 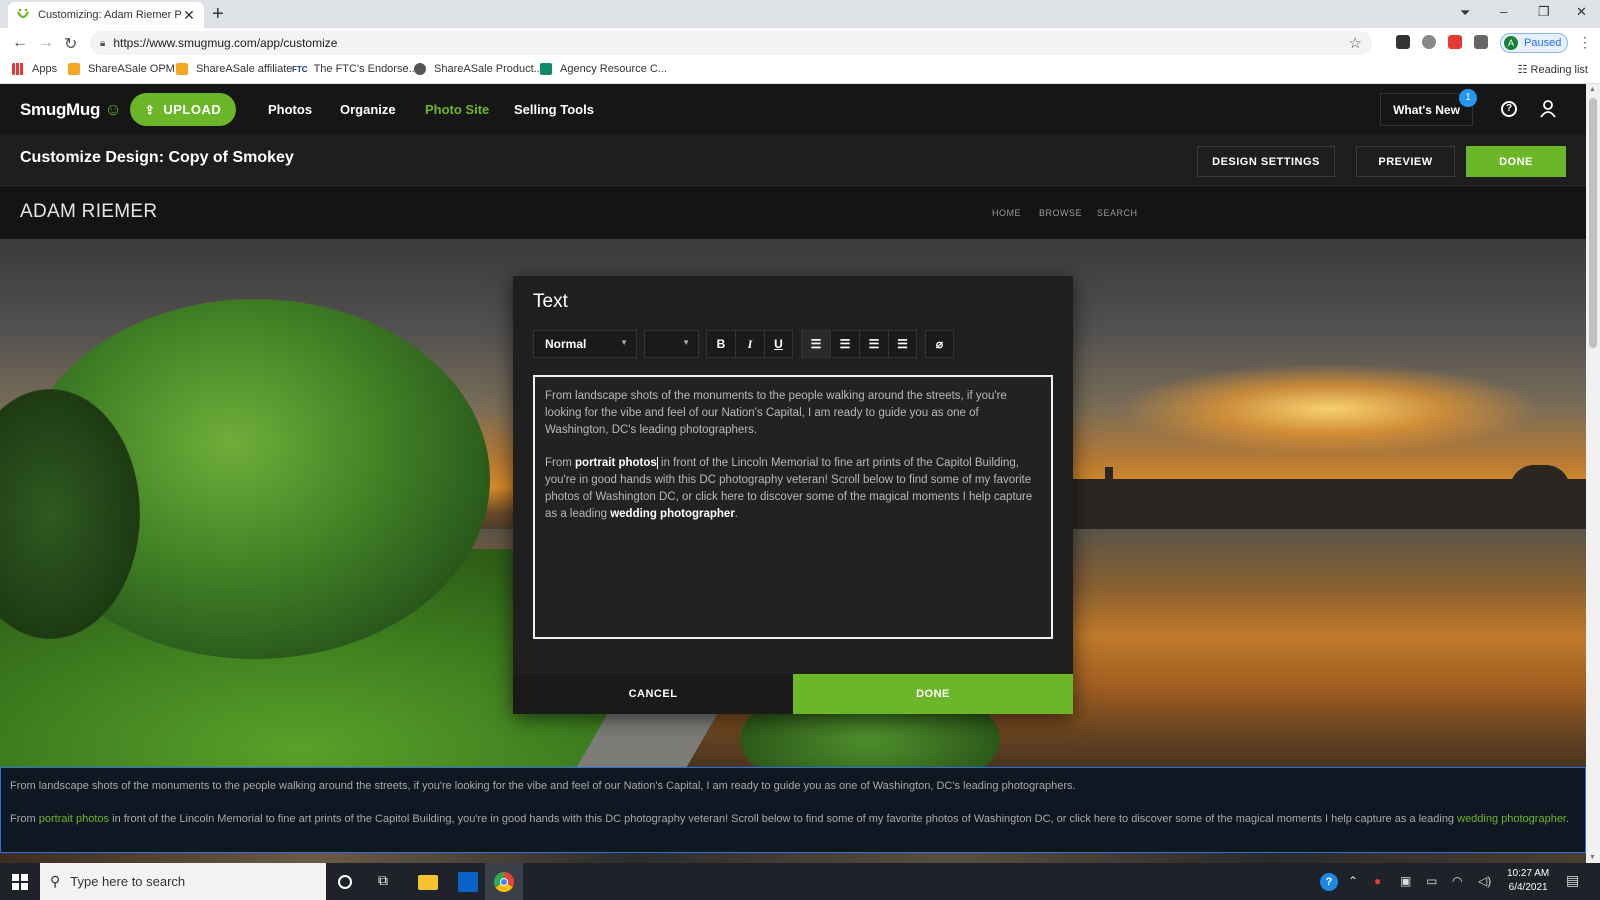 I want to click on justify-button: ☰, so click(x=902, y=344).